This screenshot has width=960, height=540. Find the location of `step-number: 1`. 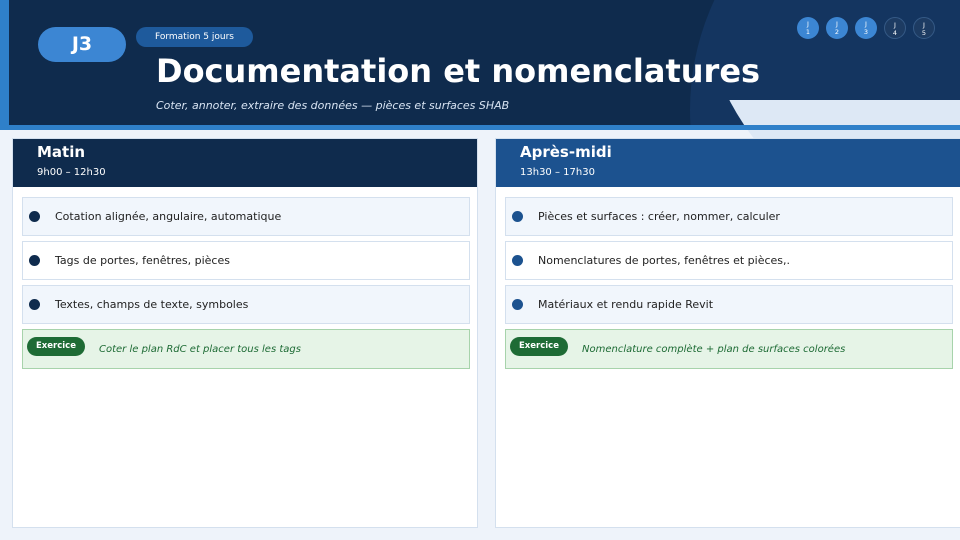

step-number: 1 is located at coordinates (808, 32).